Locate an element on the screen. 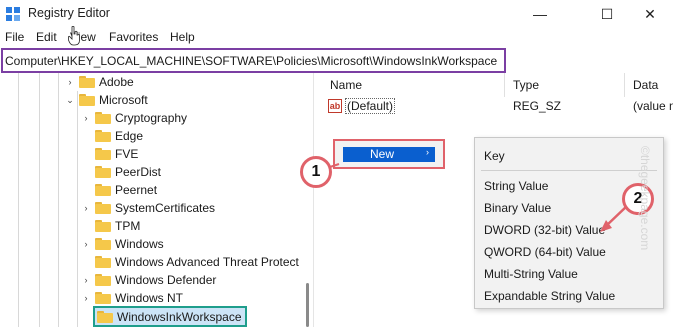 The height and width of the screenshot is (327, 673). annotation-arrows is located at coordinates (477, 197).